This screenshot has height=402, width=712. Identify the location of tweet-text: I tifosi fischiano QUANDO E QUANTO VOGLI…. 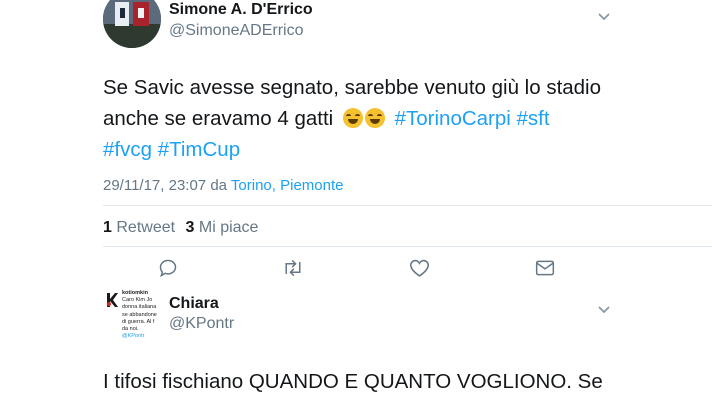
(353, 381).